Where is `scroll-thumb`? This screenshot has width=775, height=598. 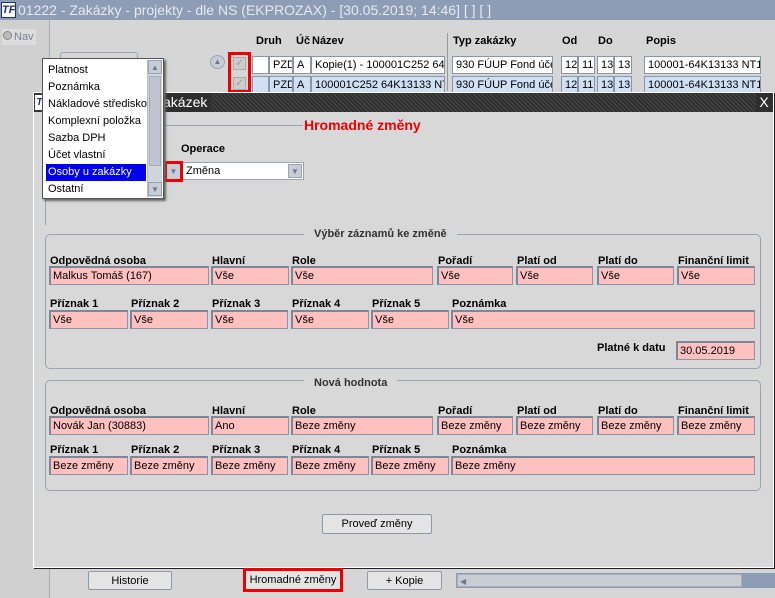 scroll-thumb is located at coordinates (155, 121).